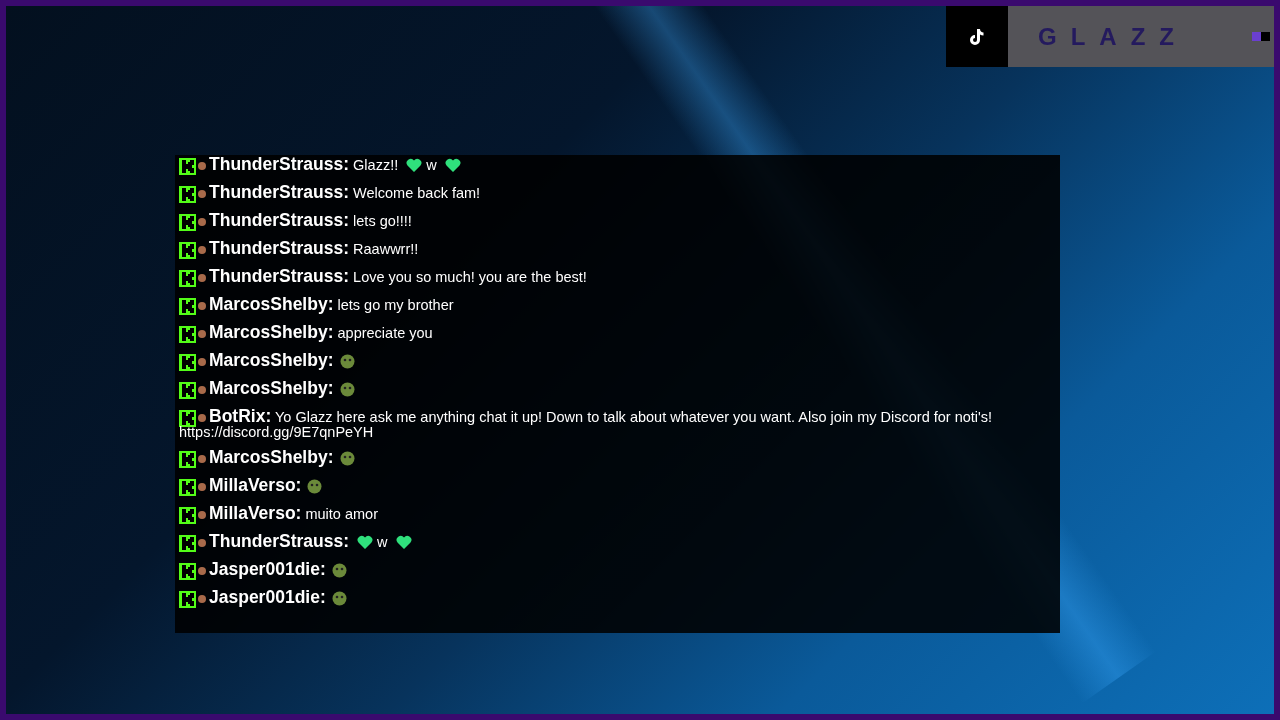 The width and height of the screenshot is (1280, 720). I want to click on message-text: Welcome back fam!, so click(417, 193).